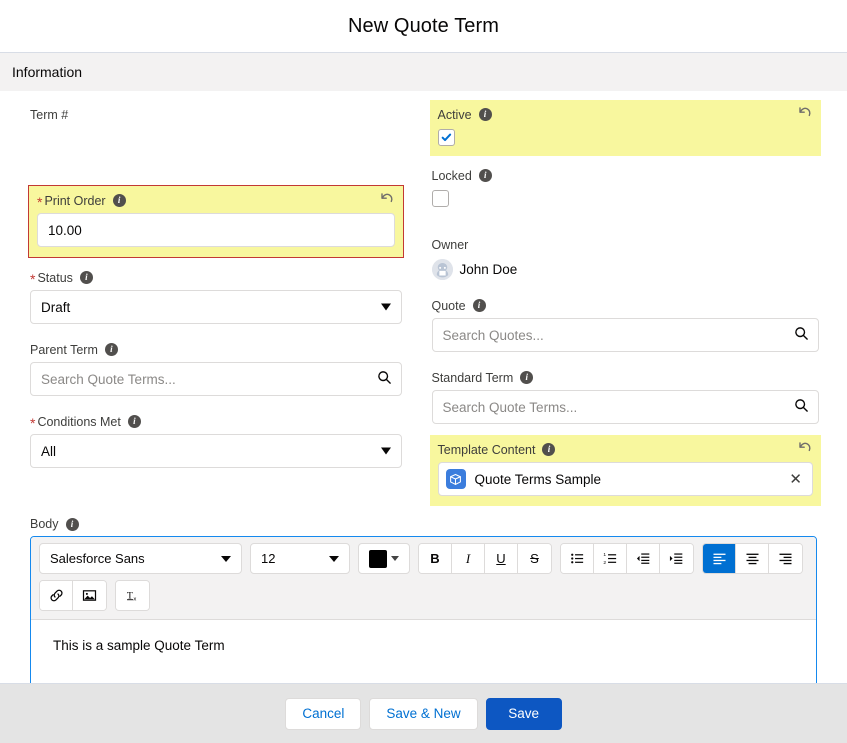 The height and width of the screenshot is (743, 847). I want to click on remove-format-button-group: T x, so click(132, 595).